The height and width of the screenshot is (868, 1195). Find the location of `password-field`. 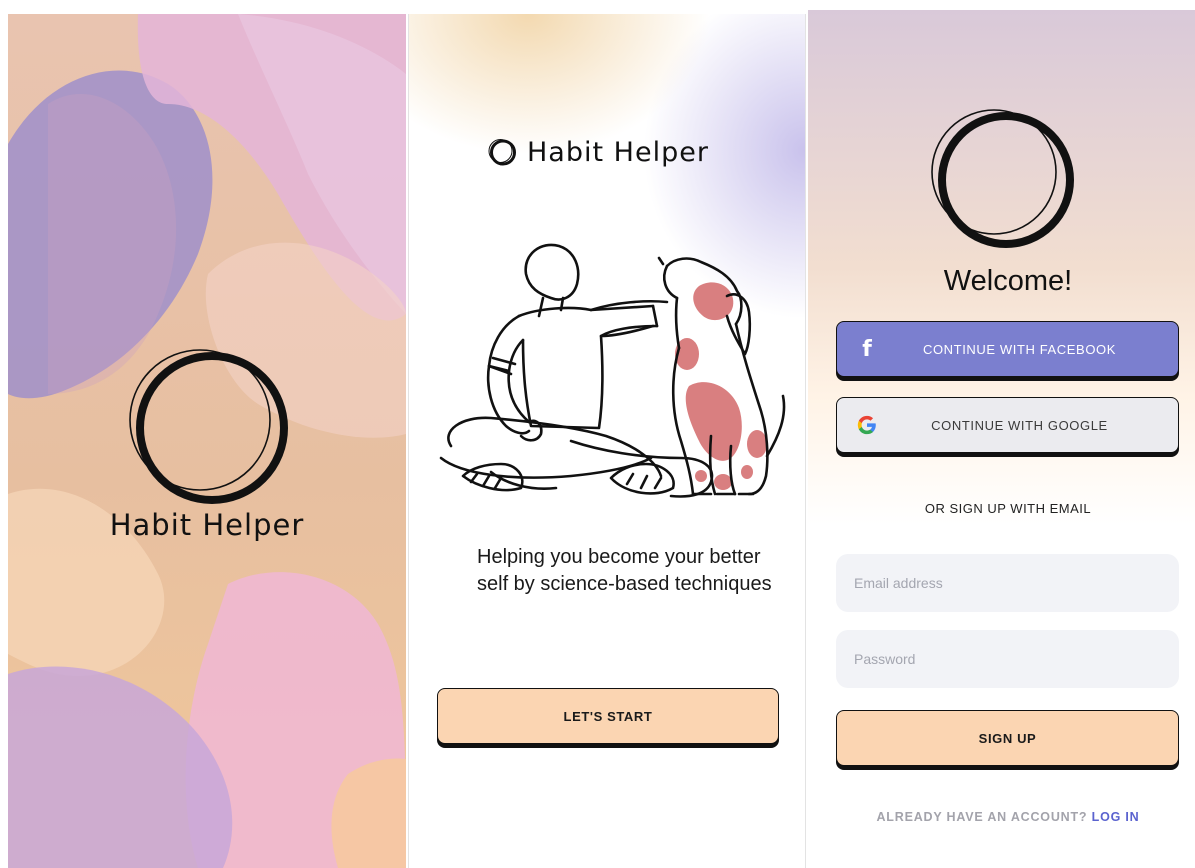

password-field is located at coordinates (1007, 659).